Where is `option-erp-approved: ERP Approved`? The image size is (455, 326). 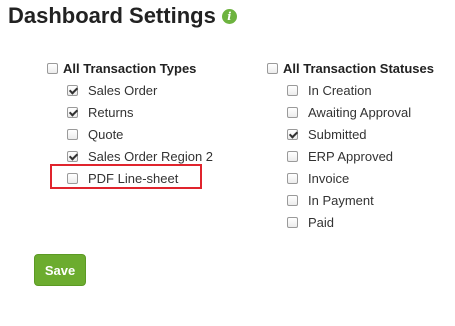
option-erp-approved: ERP Approved is located at coordinates (350, 156).